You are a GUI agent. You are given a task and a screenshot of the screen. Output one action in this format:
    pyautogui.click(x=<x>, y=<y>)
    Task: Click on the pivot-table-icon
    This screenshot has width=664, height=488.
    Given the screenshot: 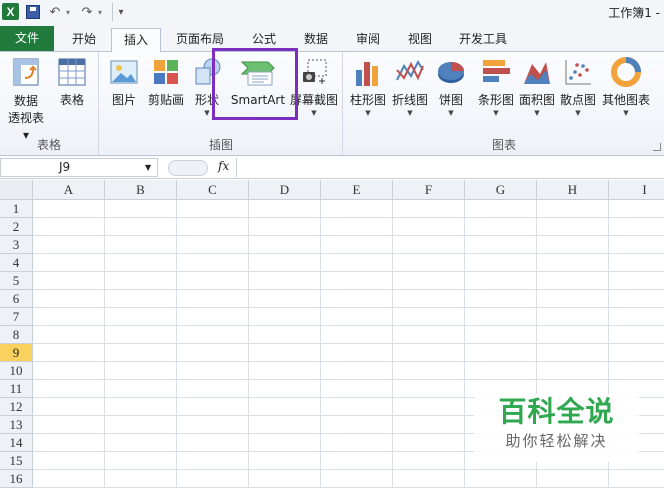 What is the action you would take?
    pyautogui.click(x=26, y=72)
    